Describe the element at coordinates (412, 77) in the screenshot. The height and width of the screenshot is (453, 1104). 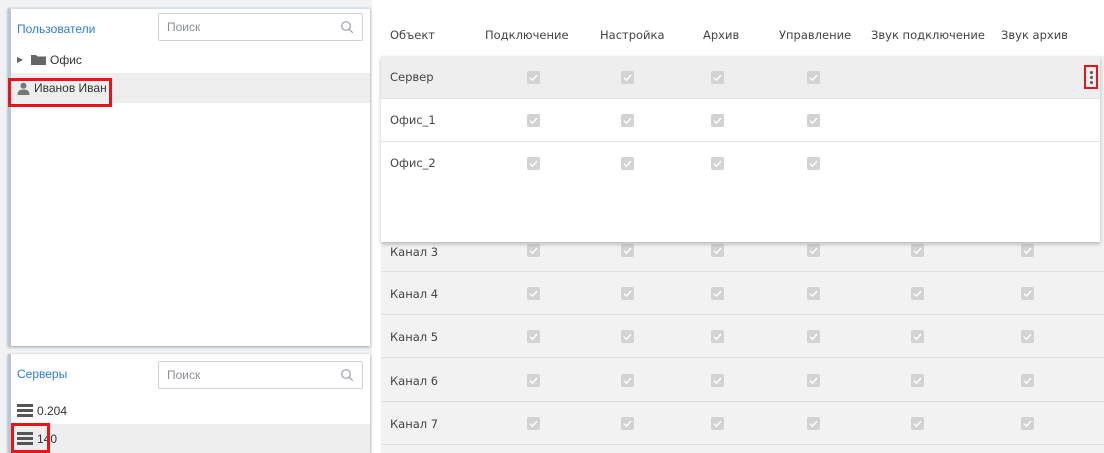
I see `object-name: Сервер` at that location.